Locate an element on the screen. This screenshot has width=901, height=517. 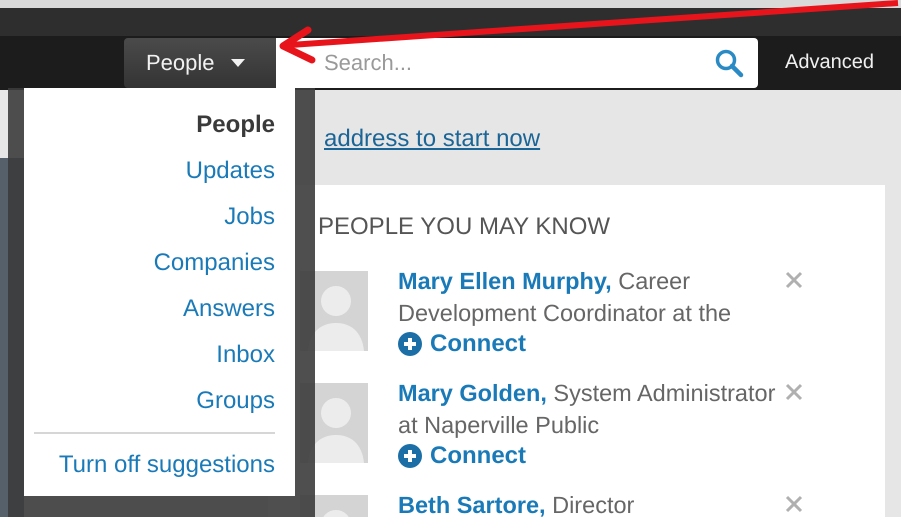
section-title: PEOPLE YOU MAY KNOW is located at coordinates (465, 227).